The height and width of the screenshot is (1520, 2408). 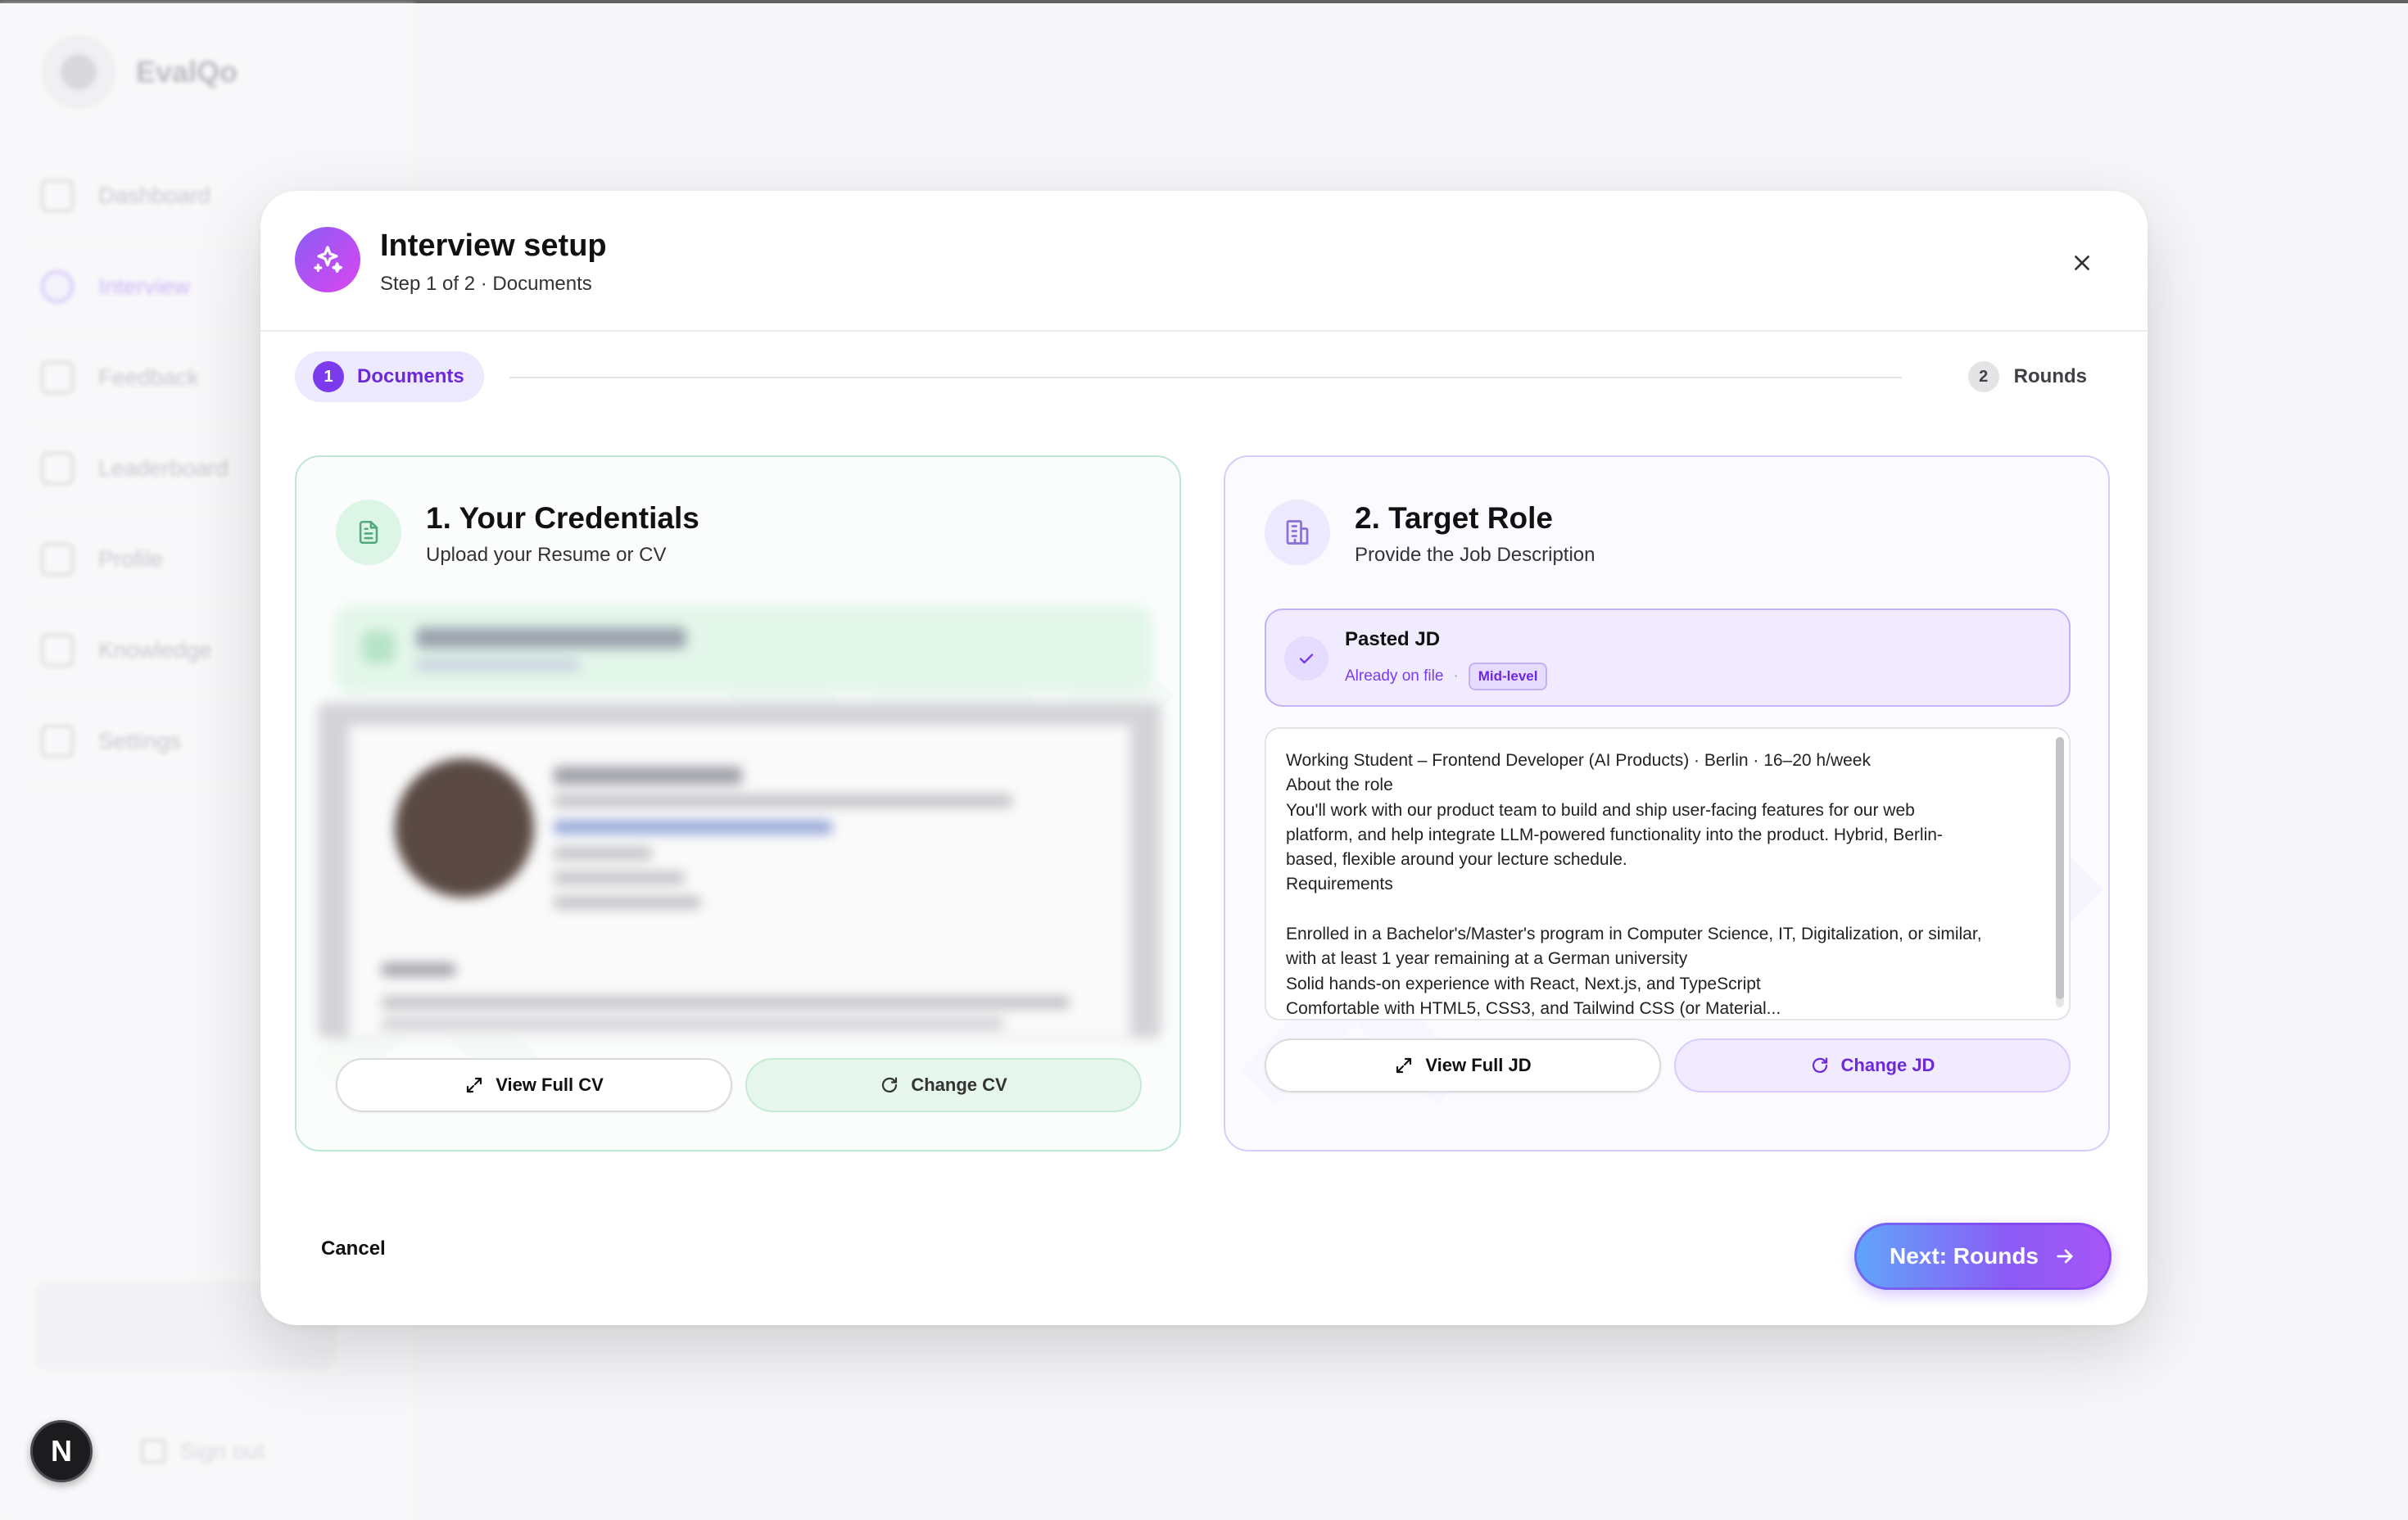 What do you see at coordinates (1508, 677) in the screenshot?
I see `level-badge: Mid-level` at bounding box center [1508, 677].